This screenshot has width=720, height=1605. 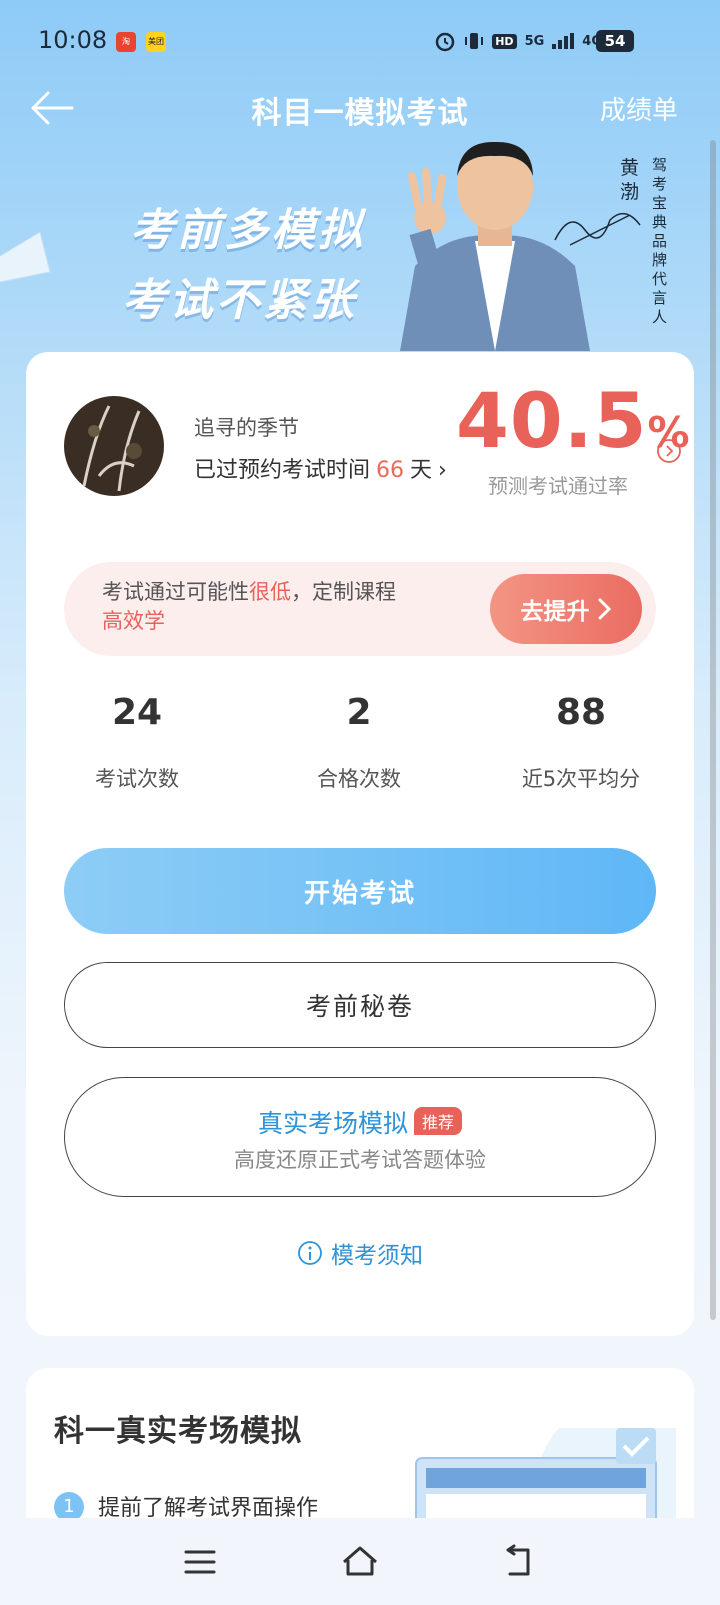 I want to click on real-sim-title: 真实考场模拟 推荐, so click(x=360, y=1122).